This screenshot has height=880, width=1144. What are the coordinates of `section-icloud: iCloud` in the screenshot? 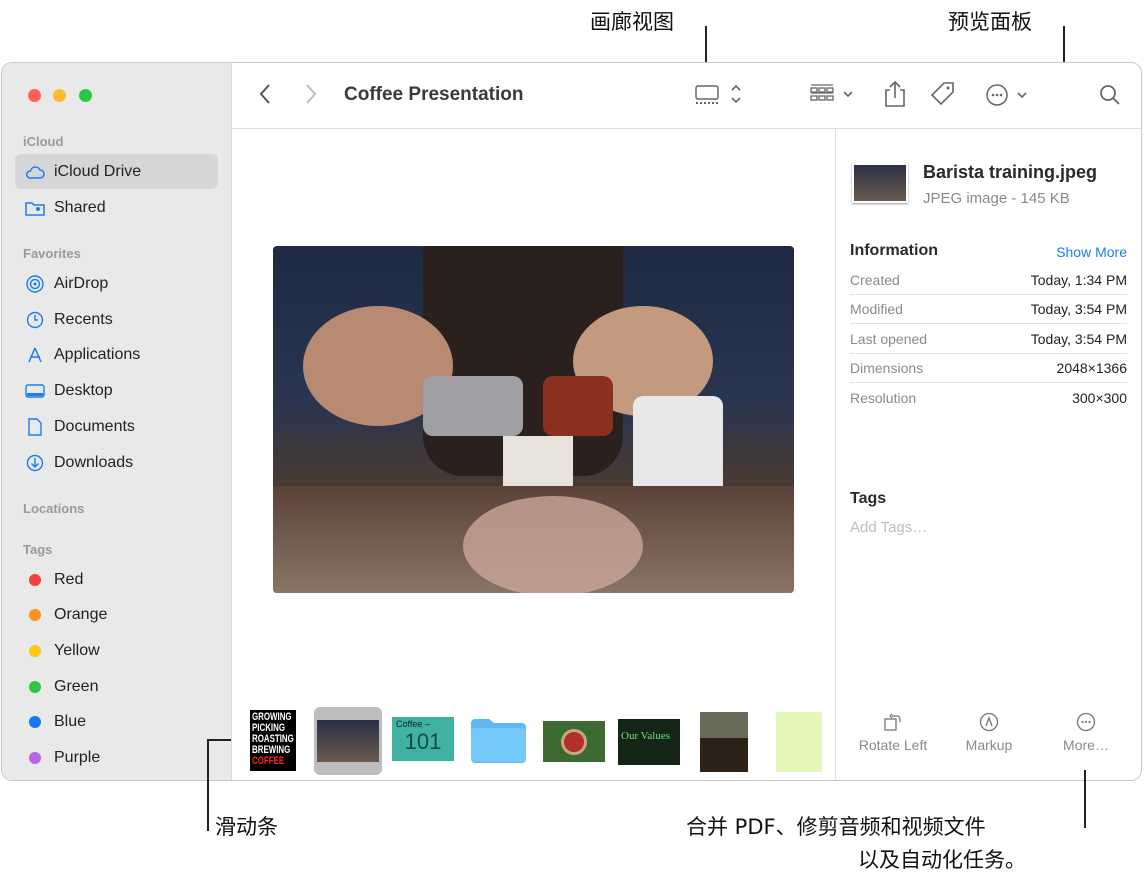 It's located at (43, 141).